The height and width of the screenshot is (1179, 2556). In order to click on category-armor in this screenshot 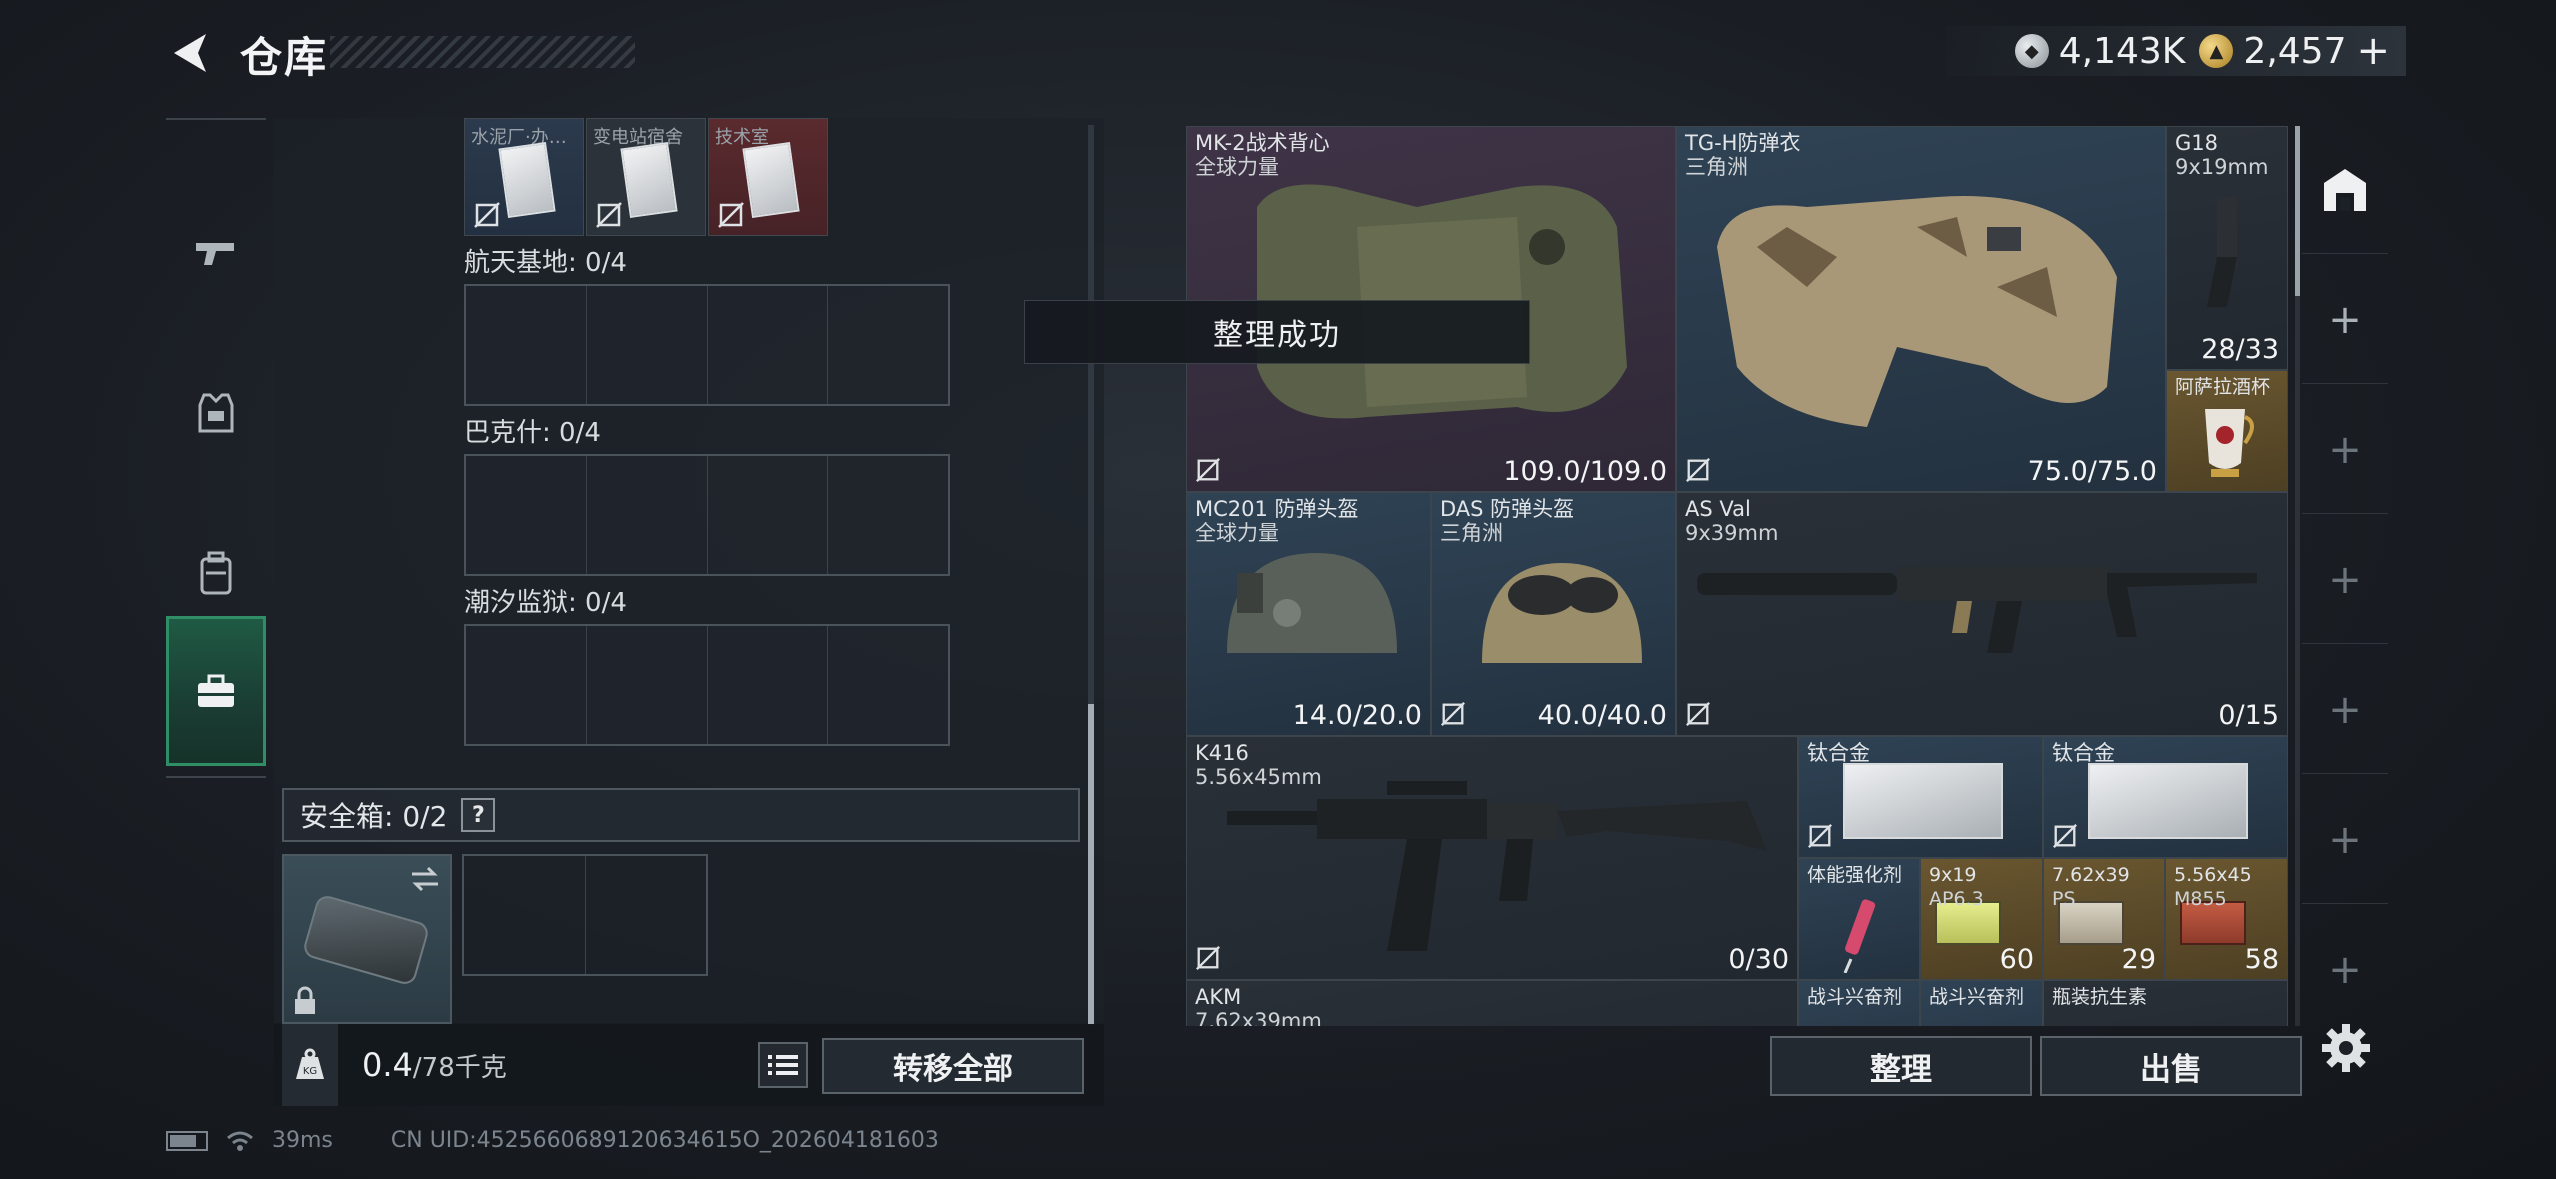, I will do `click(216, 413)`.